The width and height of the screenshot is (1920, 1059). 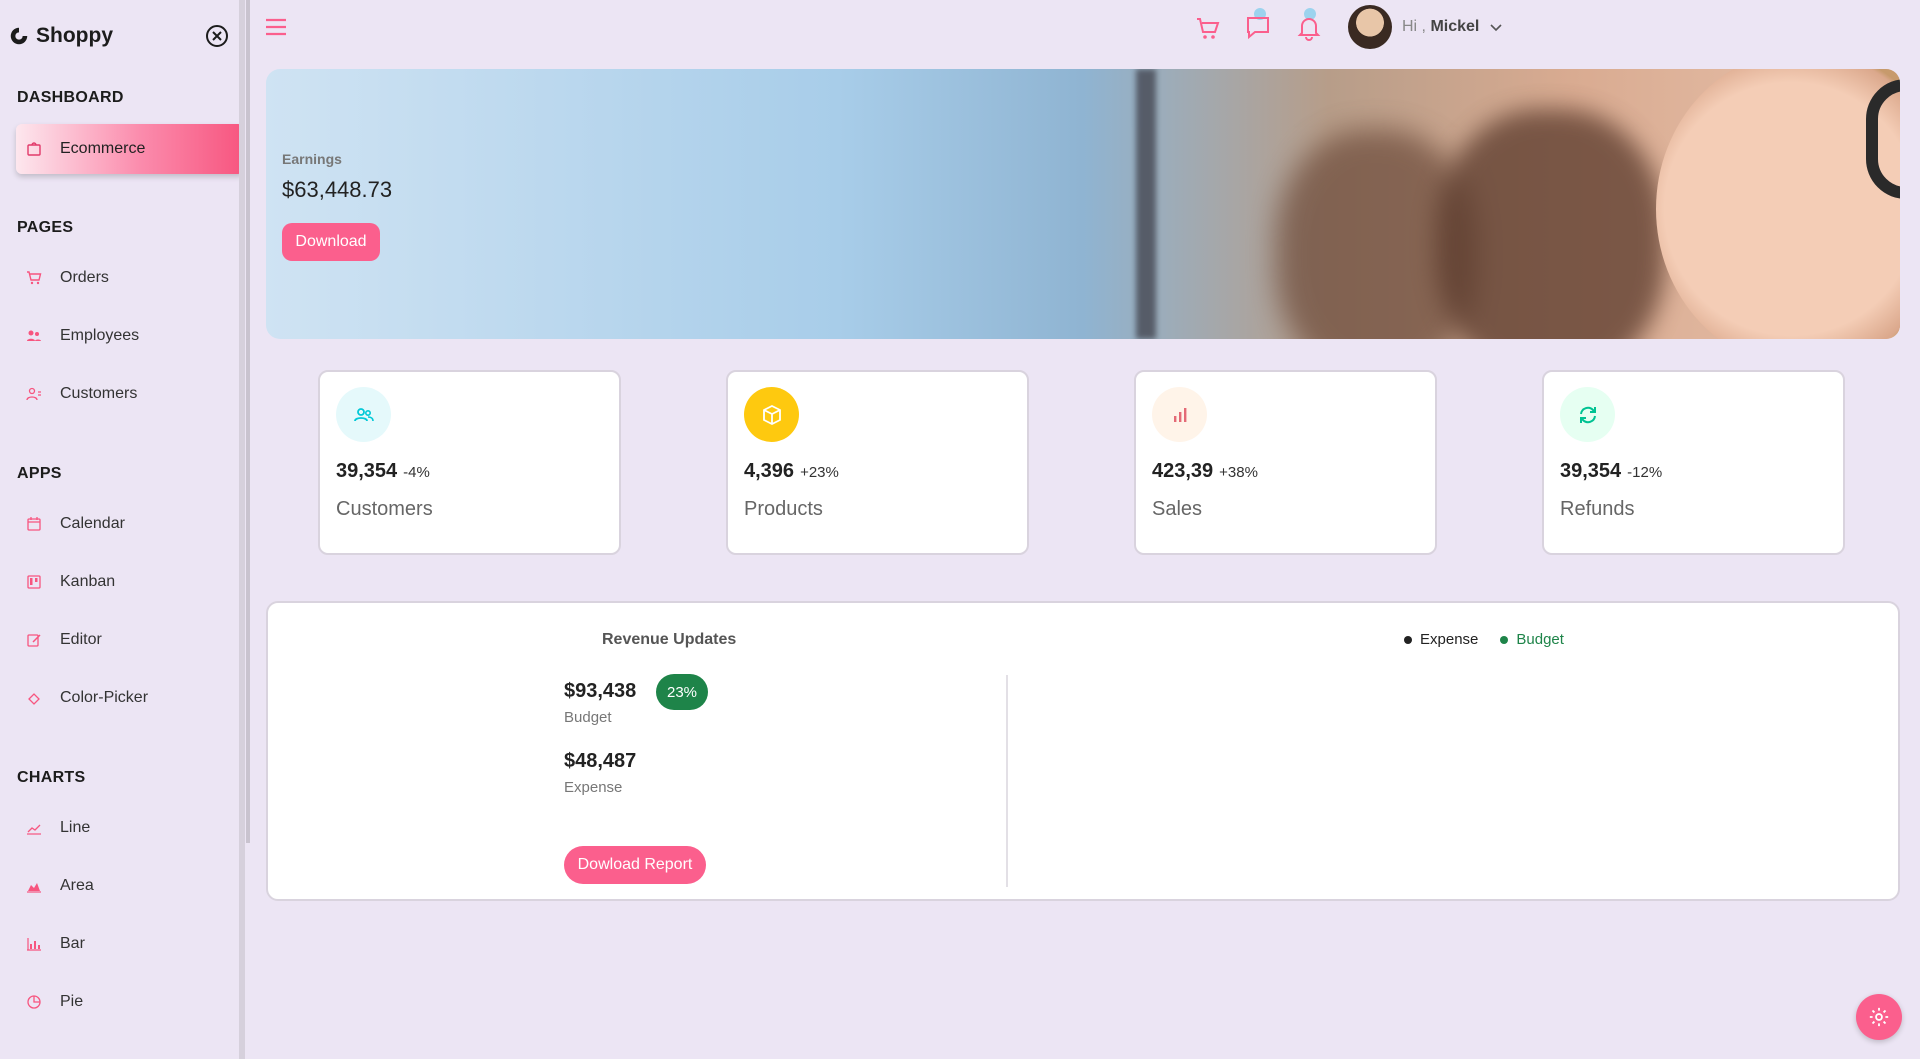 I want to click on budget-label: Budget, so click(x=588, y=717).